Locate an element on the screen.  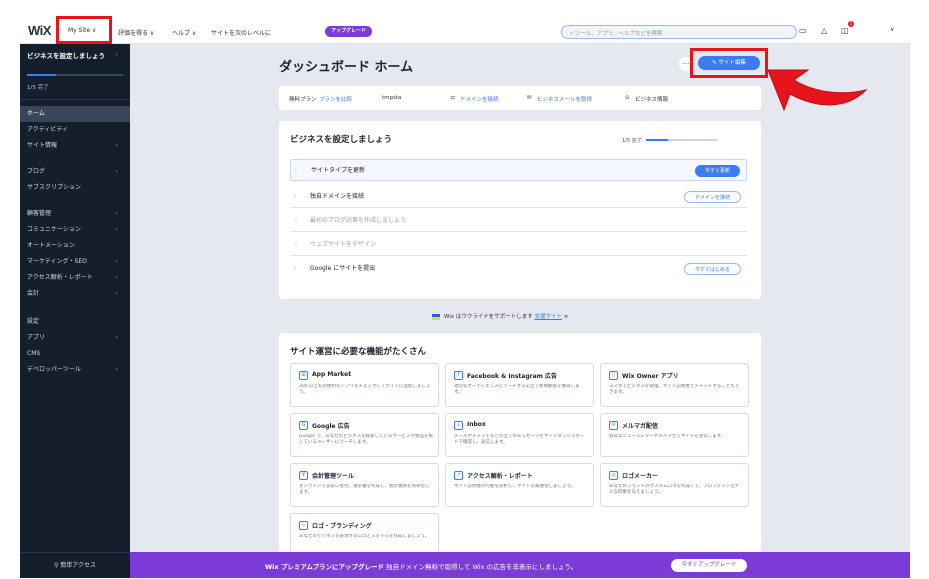
notifications-icon: △ is located at coordinates (824, 30).